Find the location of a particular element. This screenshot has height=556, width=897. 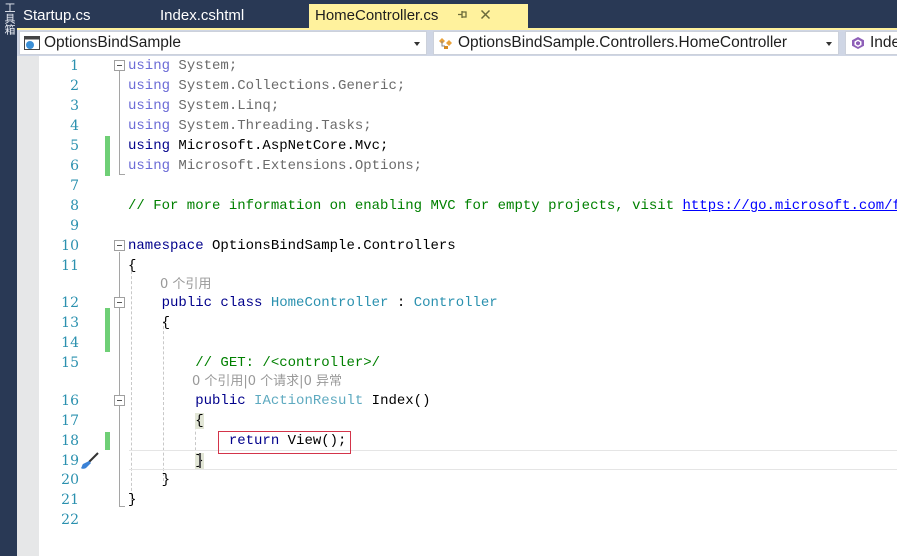

type-name: Controller is located at coordinates (455, 303).